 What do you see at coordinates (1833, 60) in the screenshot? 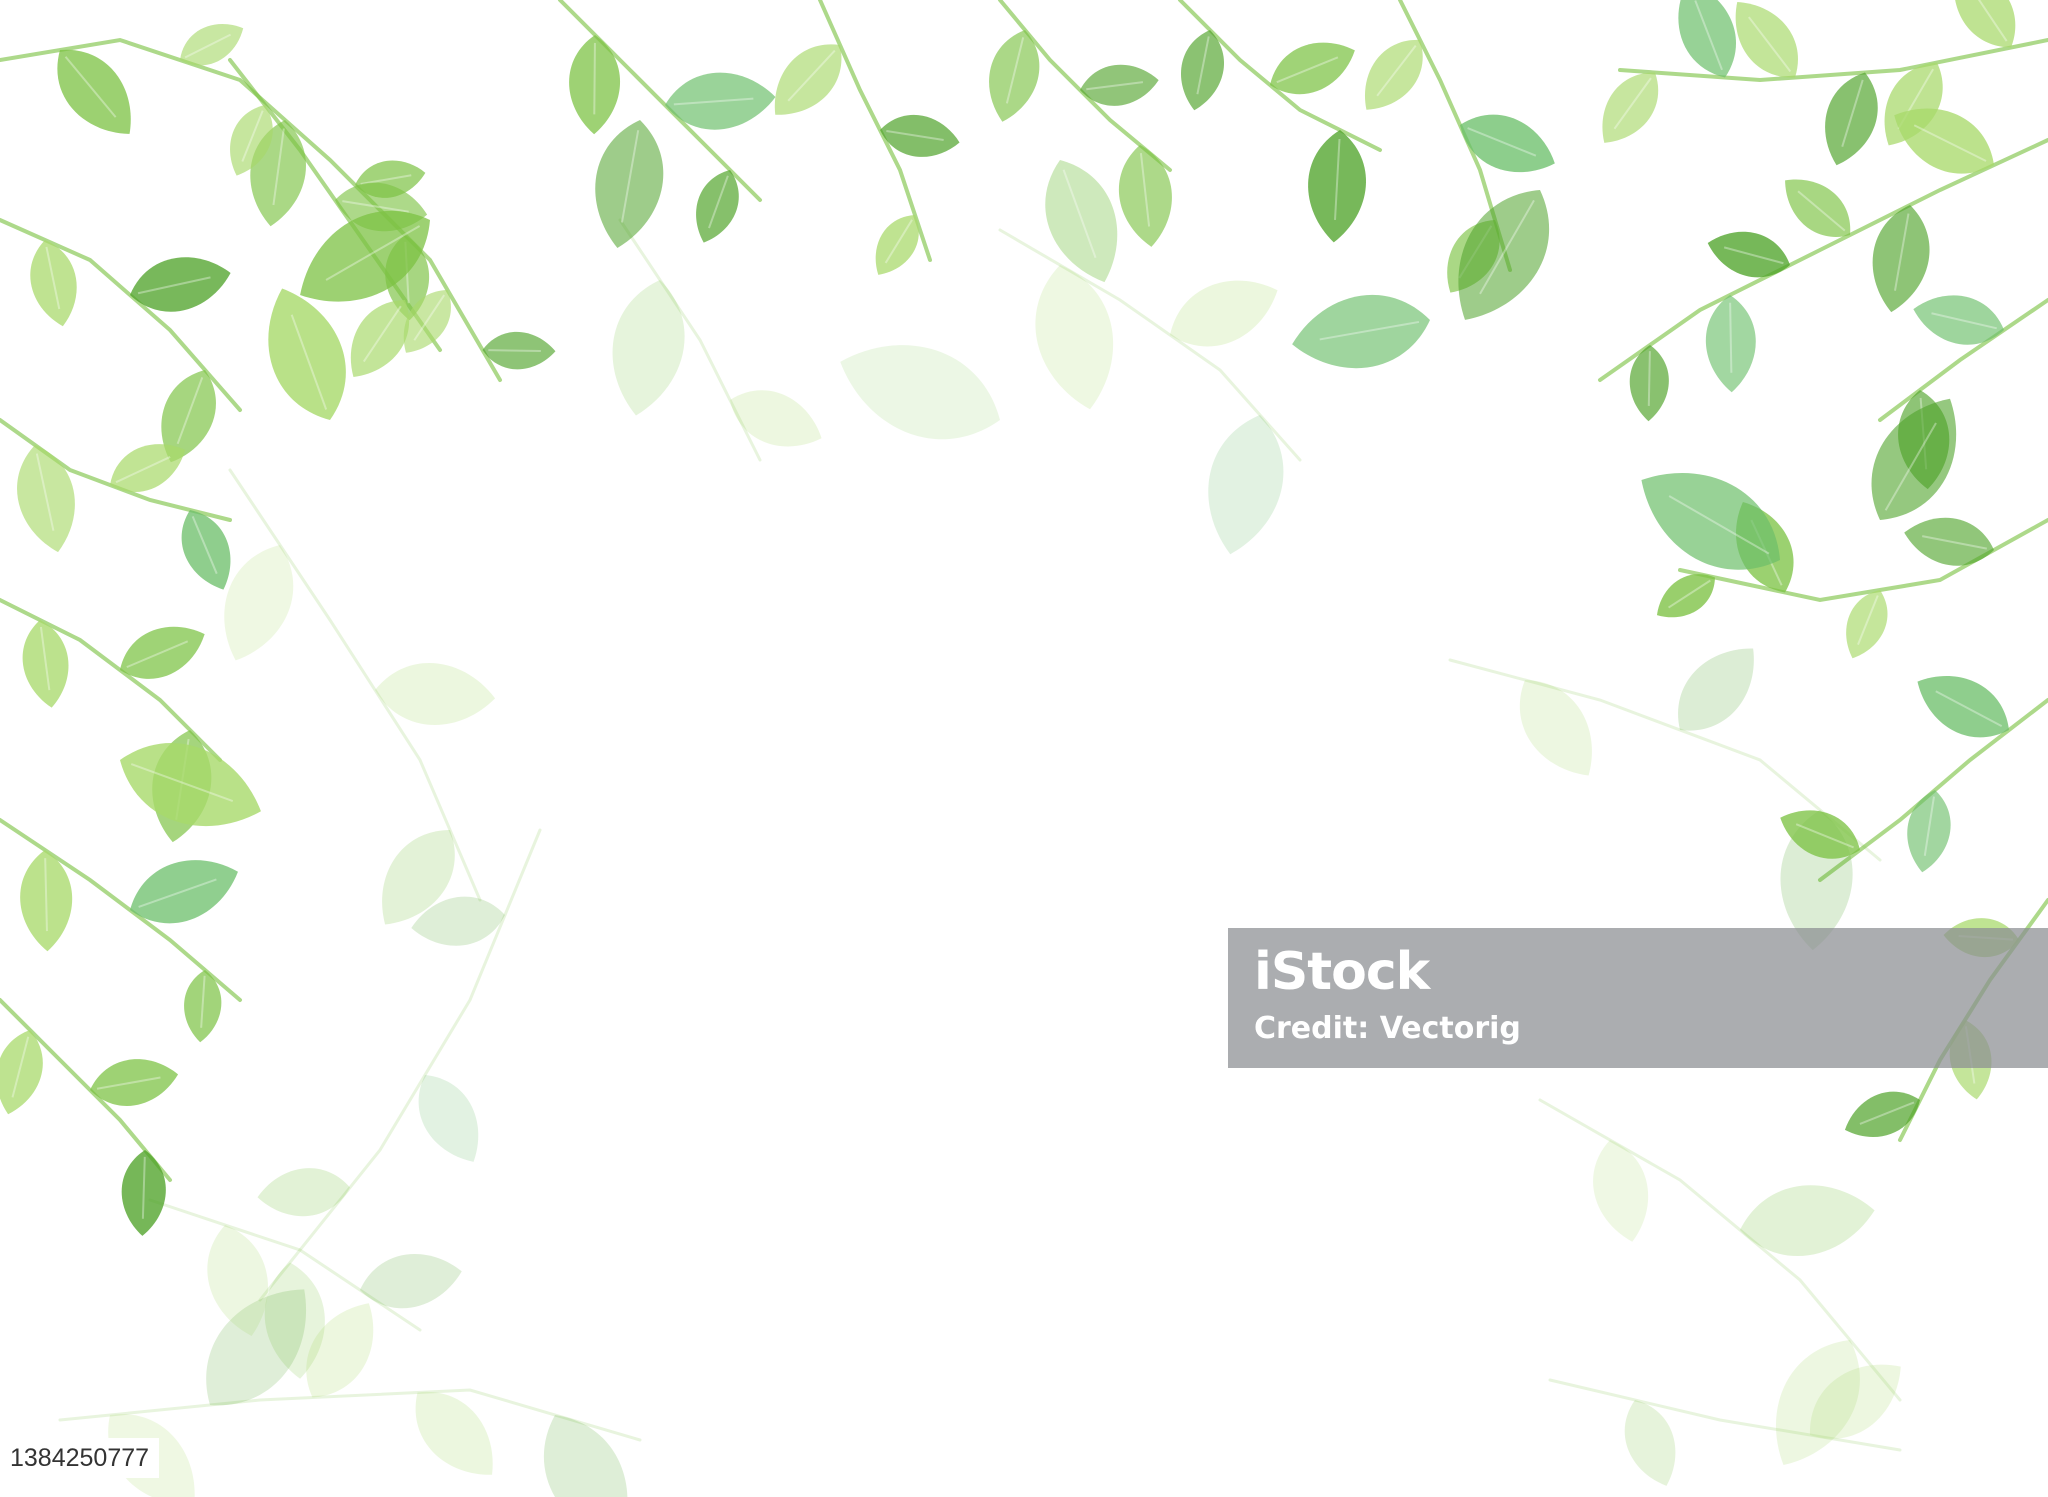
I see `stem` at bounding box center [1833, 60].